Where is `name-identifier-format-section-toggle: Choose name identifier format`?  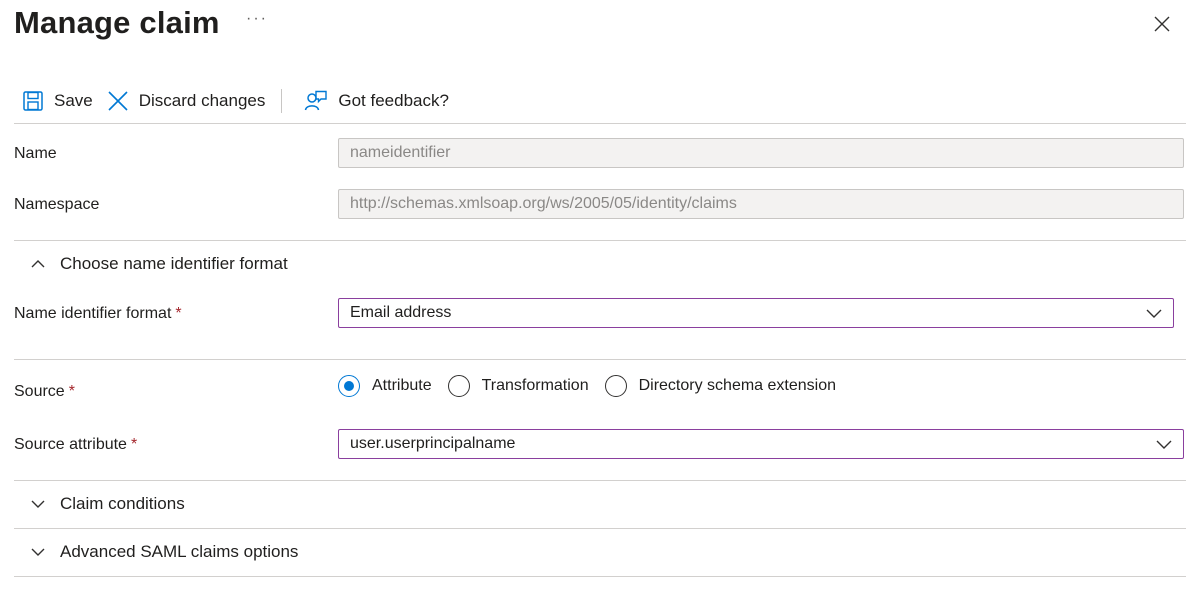
name-identifier-format-section-toggle: Choose name identifier format is located at coordinates (159, 264).